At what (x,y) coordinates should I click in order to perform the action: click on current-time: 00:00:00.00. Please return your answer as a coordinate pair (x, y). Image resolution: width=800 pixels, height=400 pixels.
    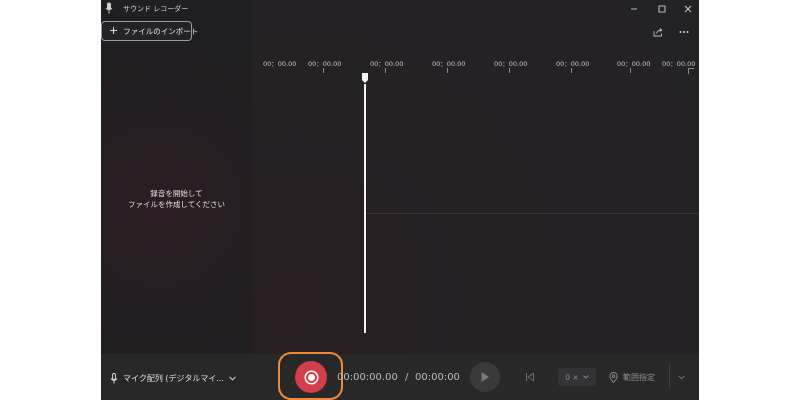
    Looking at the image, I should click on (367, 377).